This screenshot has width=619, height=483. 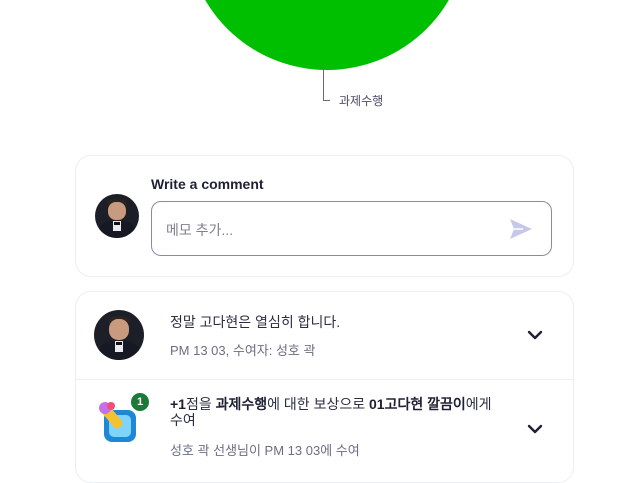 I want to click on pie-leader-line, so click(x=326, y=84).